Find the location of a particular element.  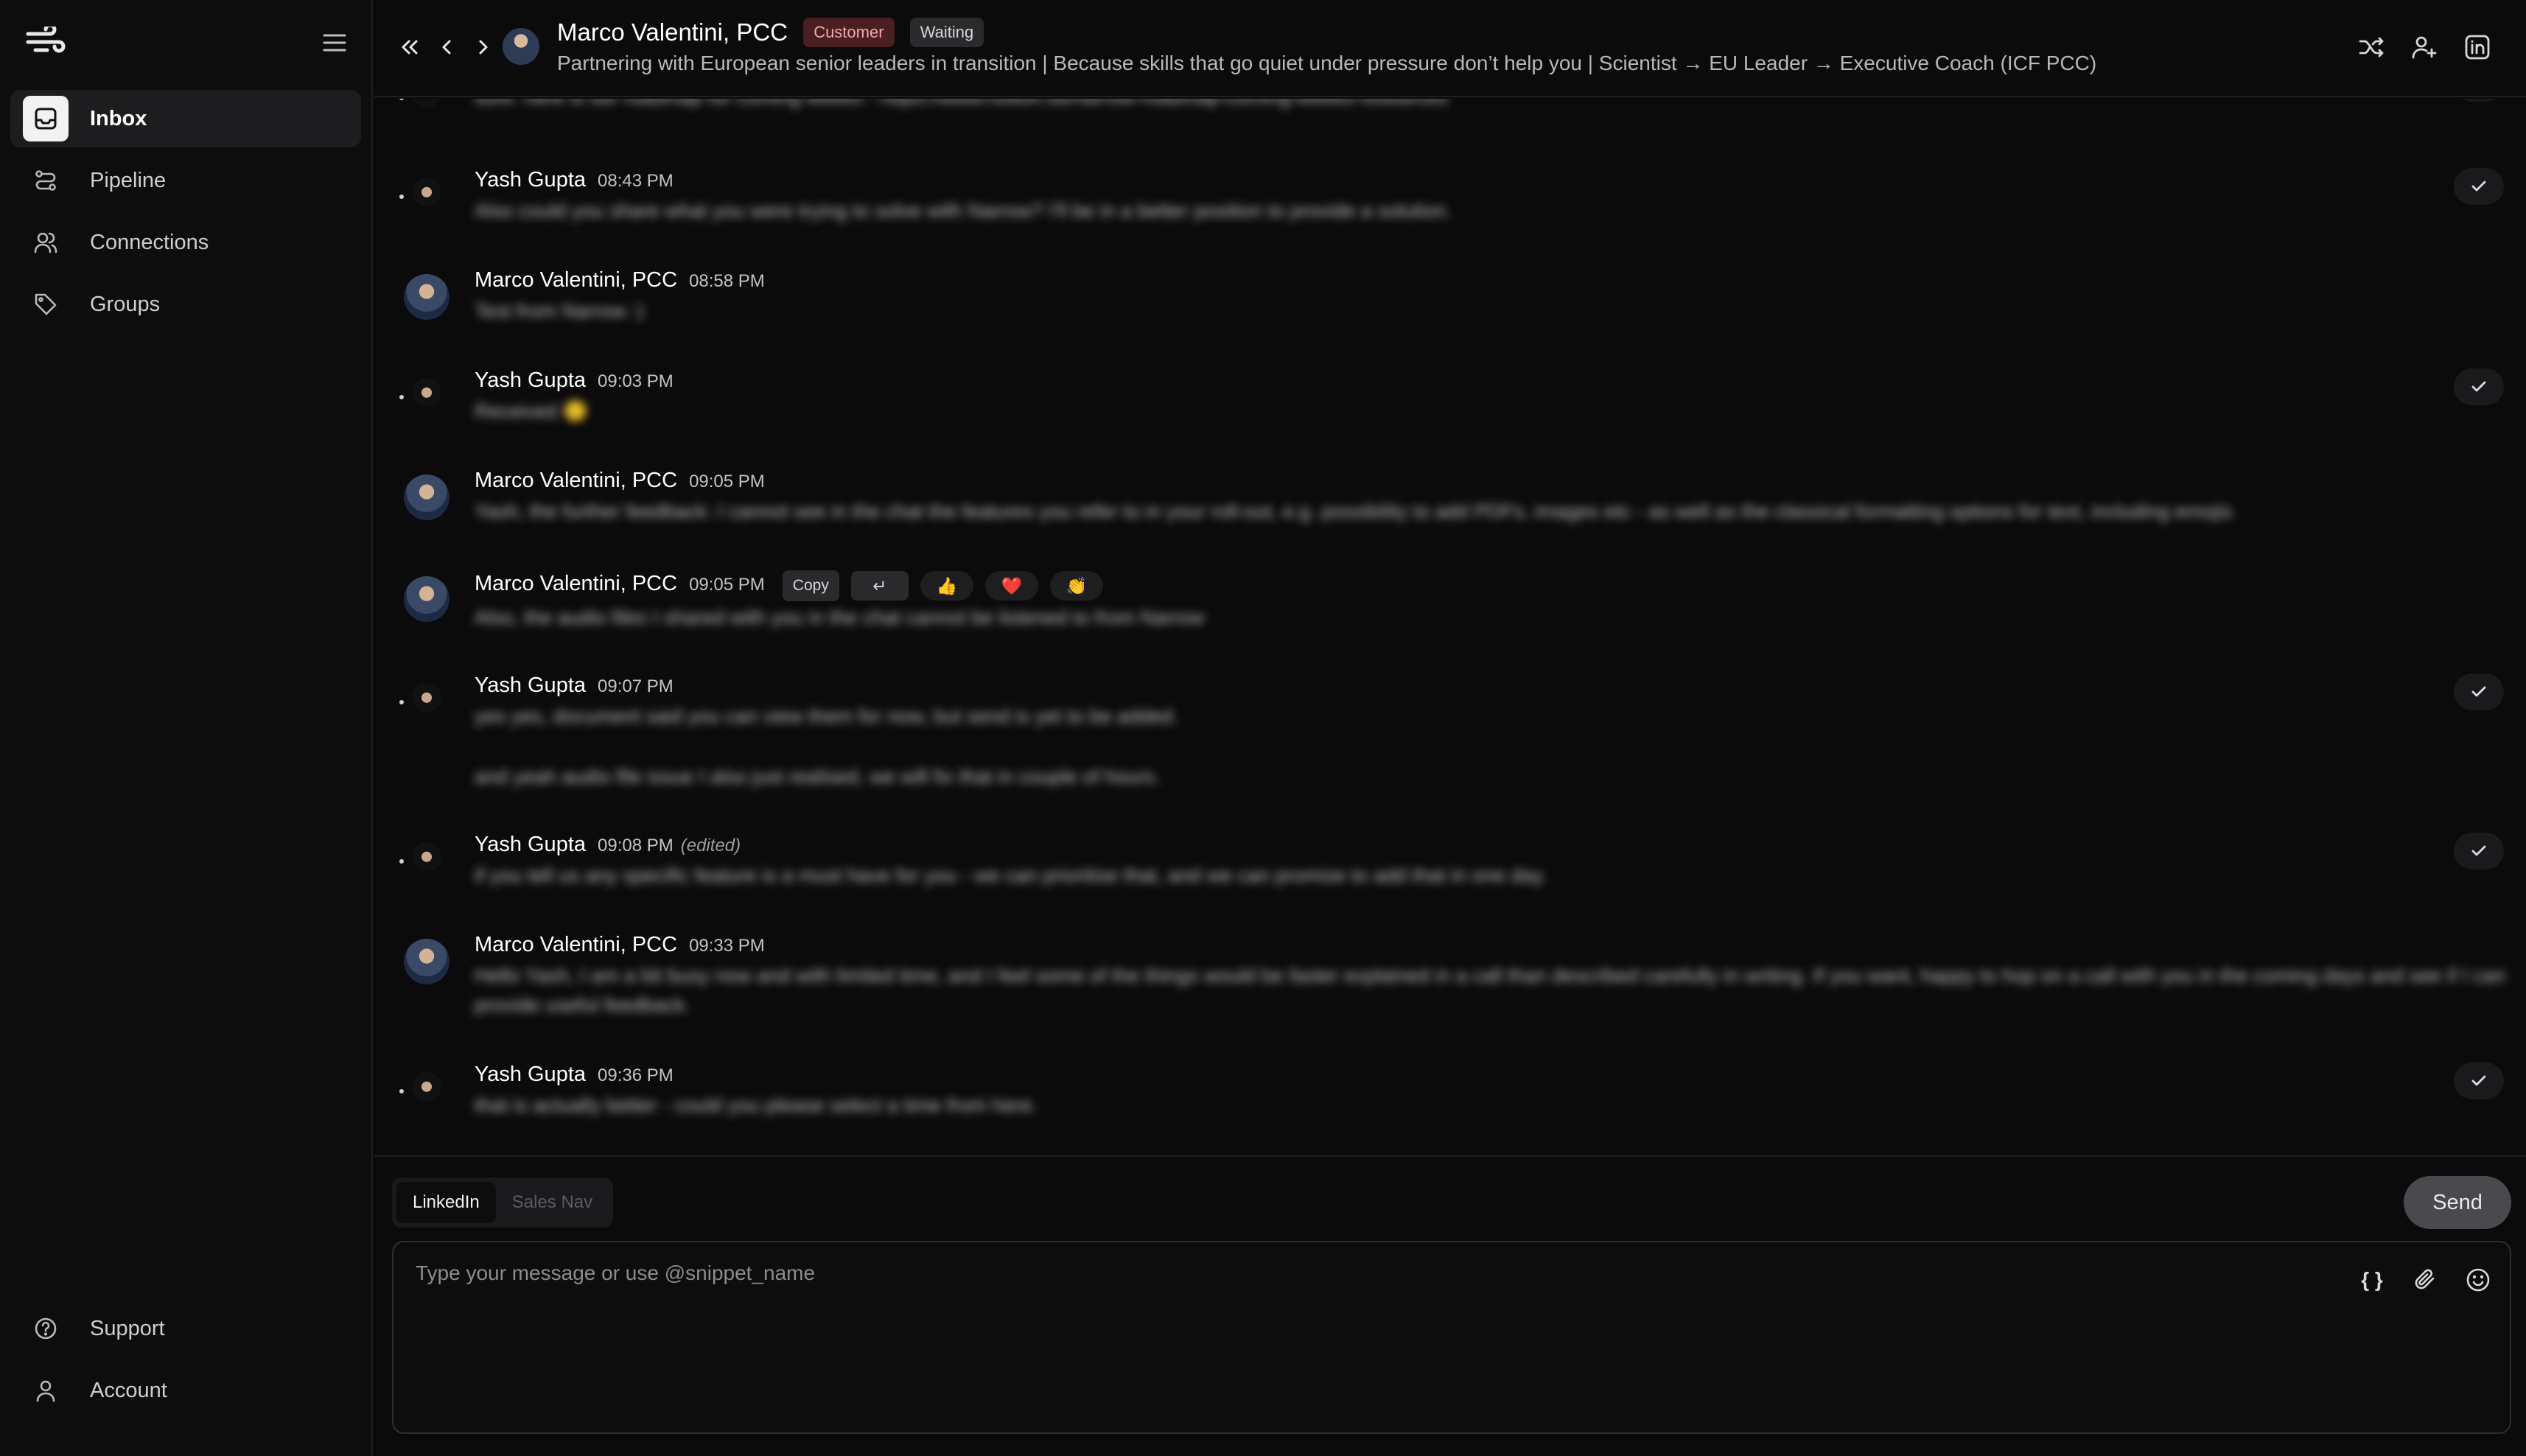

sidebar-item-label: Connections is located at coordinates (149, 242).